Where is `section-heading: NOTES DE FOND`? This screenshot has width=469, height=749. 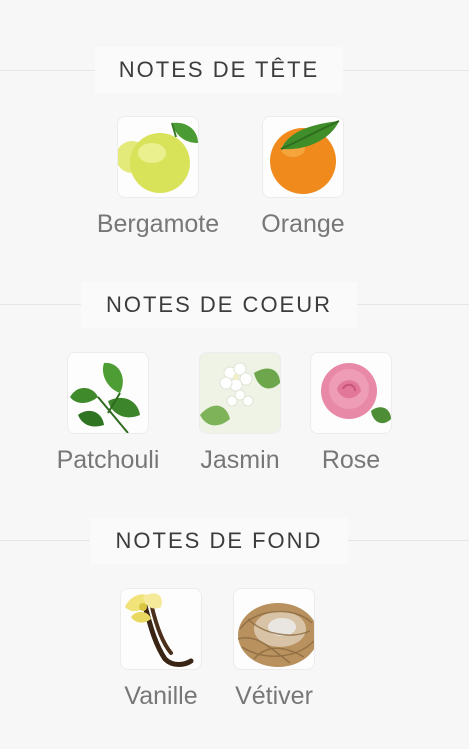 section-heading: NOTES DE FOND is located at coordinates (219, 541).